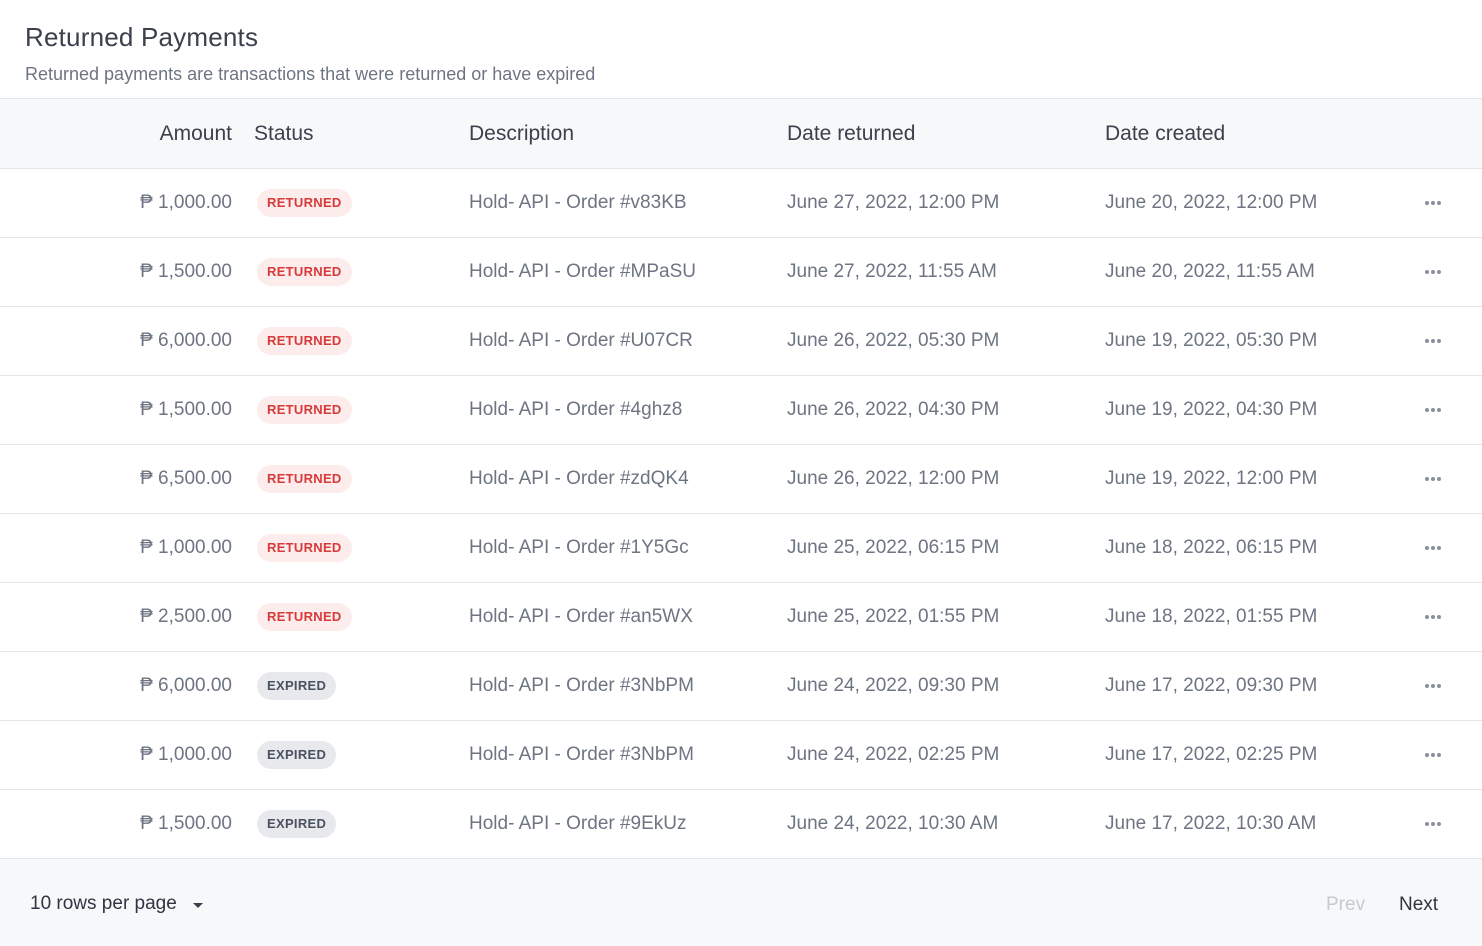 Image resolution: width=1482 pixels, height=946 pixels. Describe the element at coordinates (1211, 823) in the screenshot. I see `date-created-cell: June 17, 2022, 10:30 AM` at that location.